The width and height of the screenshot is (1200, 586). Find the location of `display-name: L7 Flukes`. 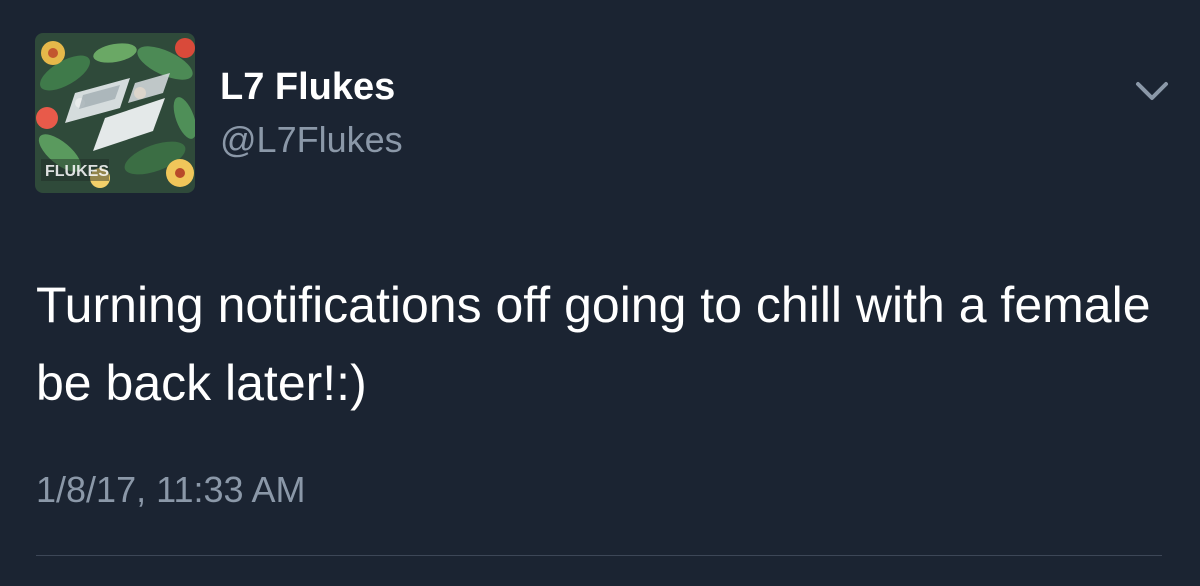

display-name: L7 Flukes is located at coordinates (307, 87).